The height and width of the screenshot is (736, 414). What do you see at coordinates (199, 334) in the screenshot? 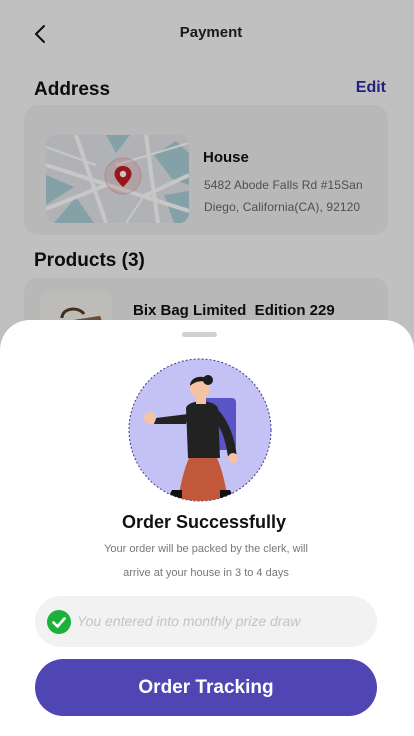
I see `sheet-drag-handle` at bounding box center [199, 334].